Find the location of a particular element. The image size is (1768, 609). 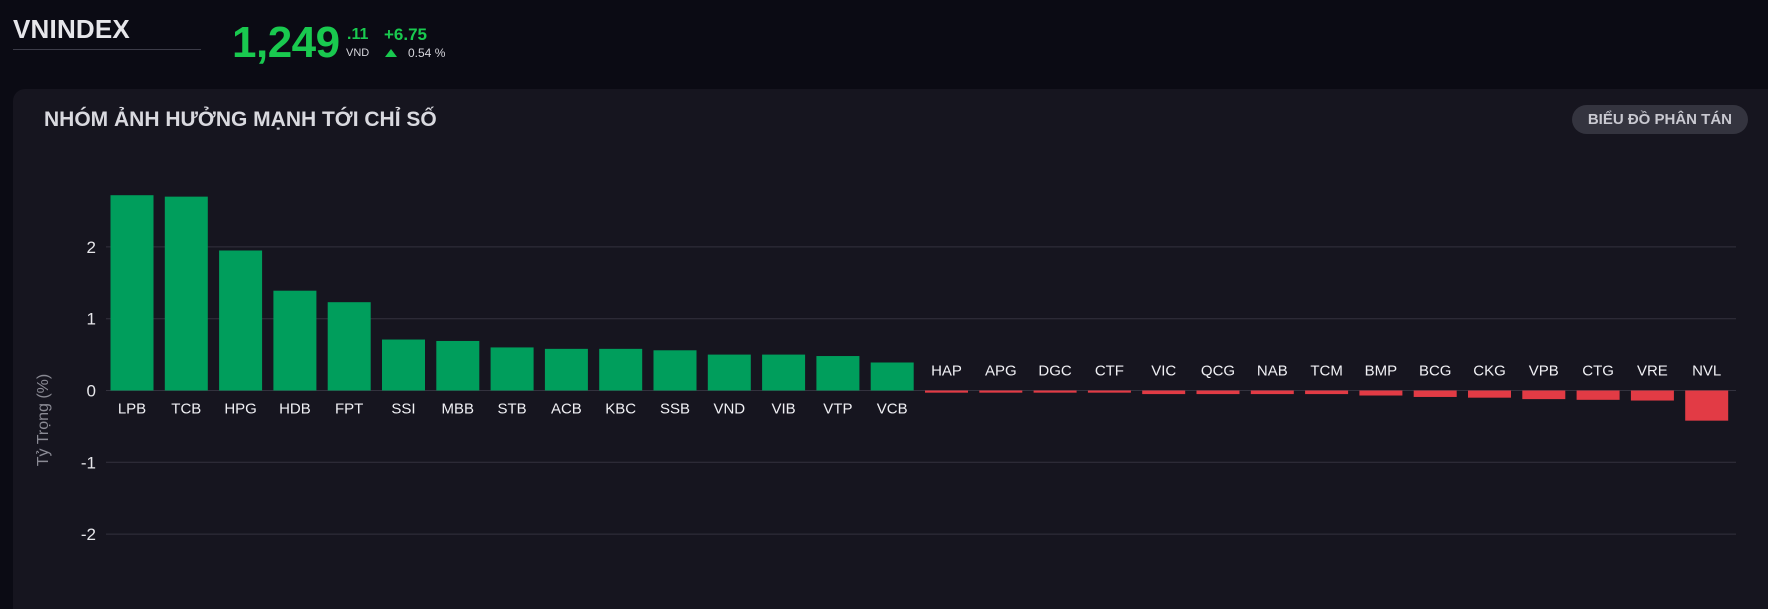

x-label-kbc: KBC is located at coordinates (620, 409).